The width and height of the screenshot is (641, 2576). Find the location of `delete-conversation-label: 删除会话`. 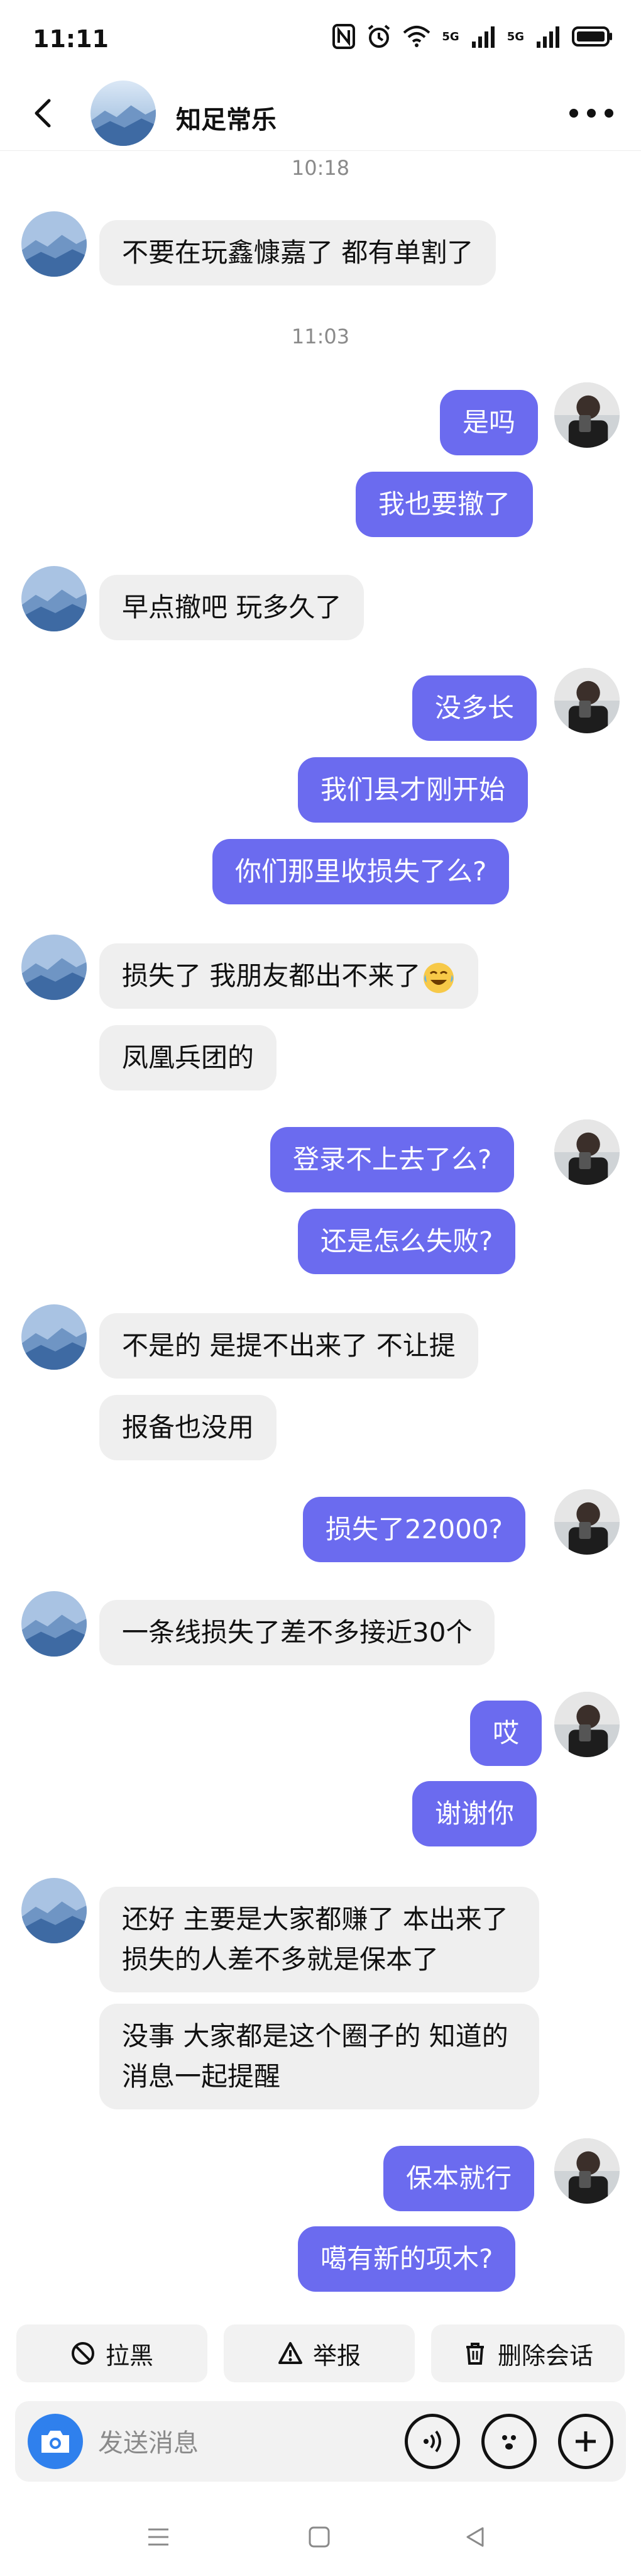

delete-conversation-label: 删除会话 is located at coordinates (545, 2355).